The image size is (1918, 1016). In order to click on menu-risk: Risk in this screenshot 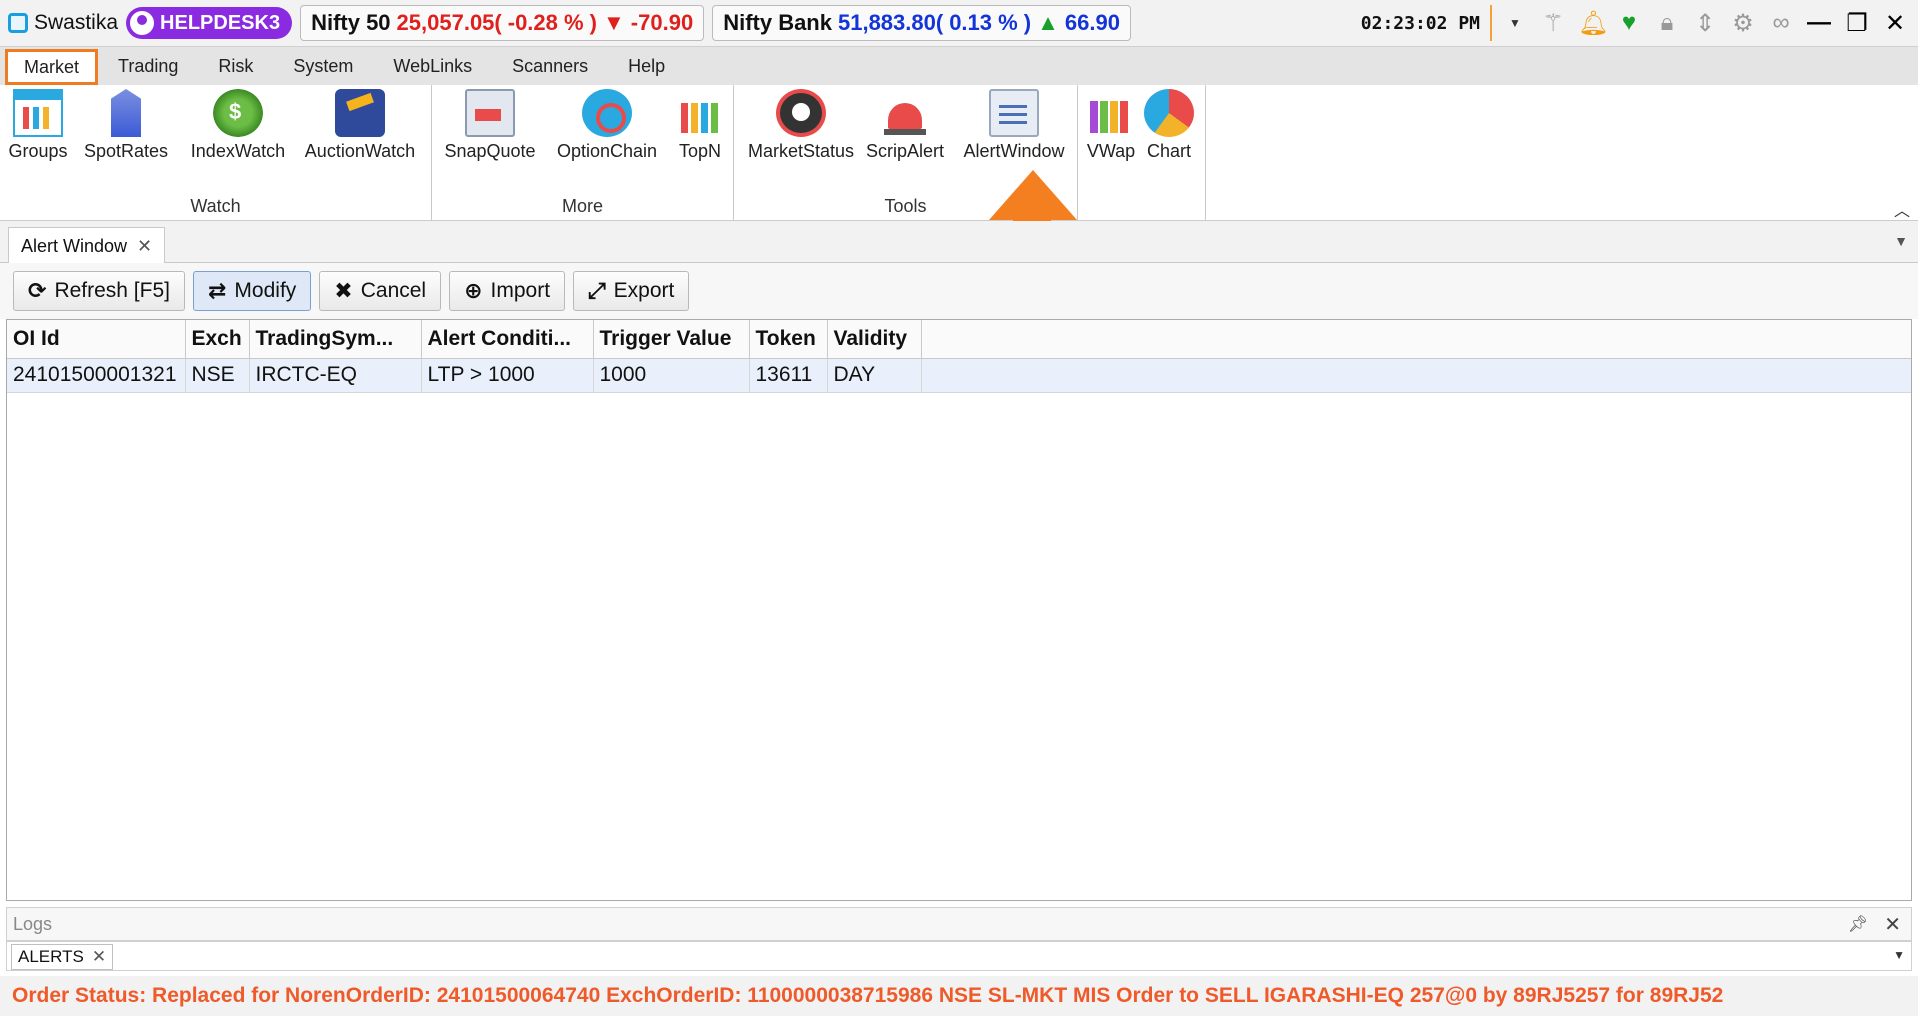, I will do `click(235, 66)`.